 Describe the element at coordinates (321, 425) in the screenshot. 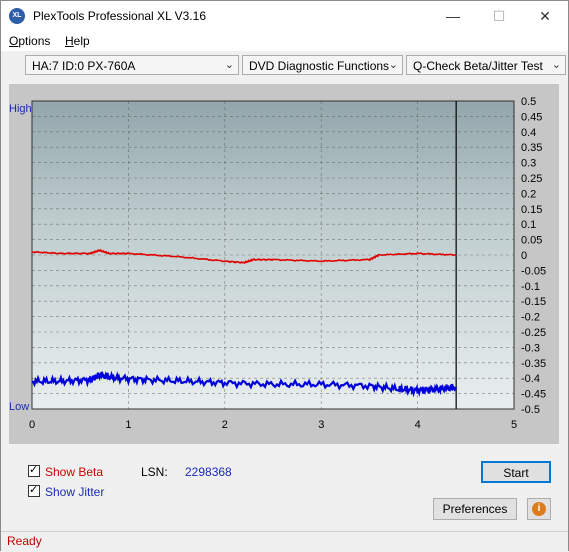

I see `x-tick-label: 3` at that location.